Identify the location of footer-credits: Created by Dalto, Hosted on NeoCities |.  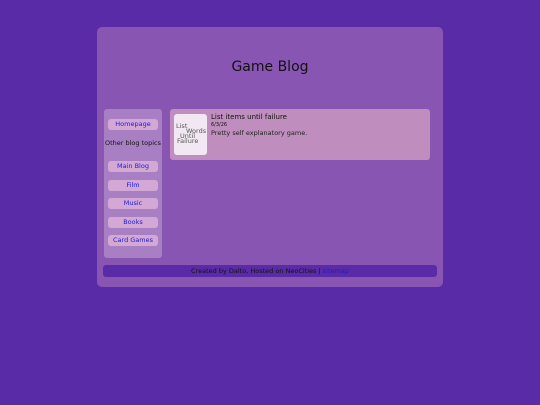
(256, 271).